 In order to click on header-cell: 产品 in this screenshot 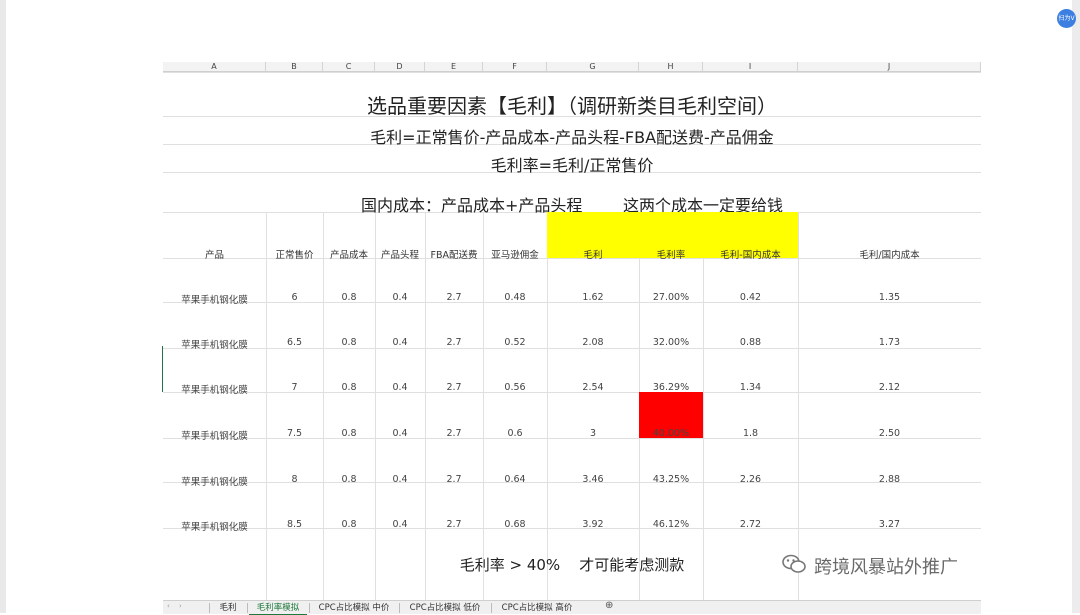, I will do `click(214, 254)`.